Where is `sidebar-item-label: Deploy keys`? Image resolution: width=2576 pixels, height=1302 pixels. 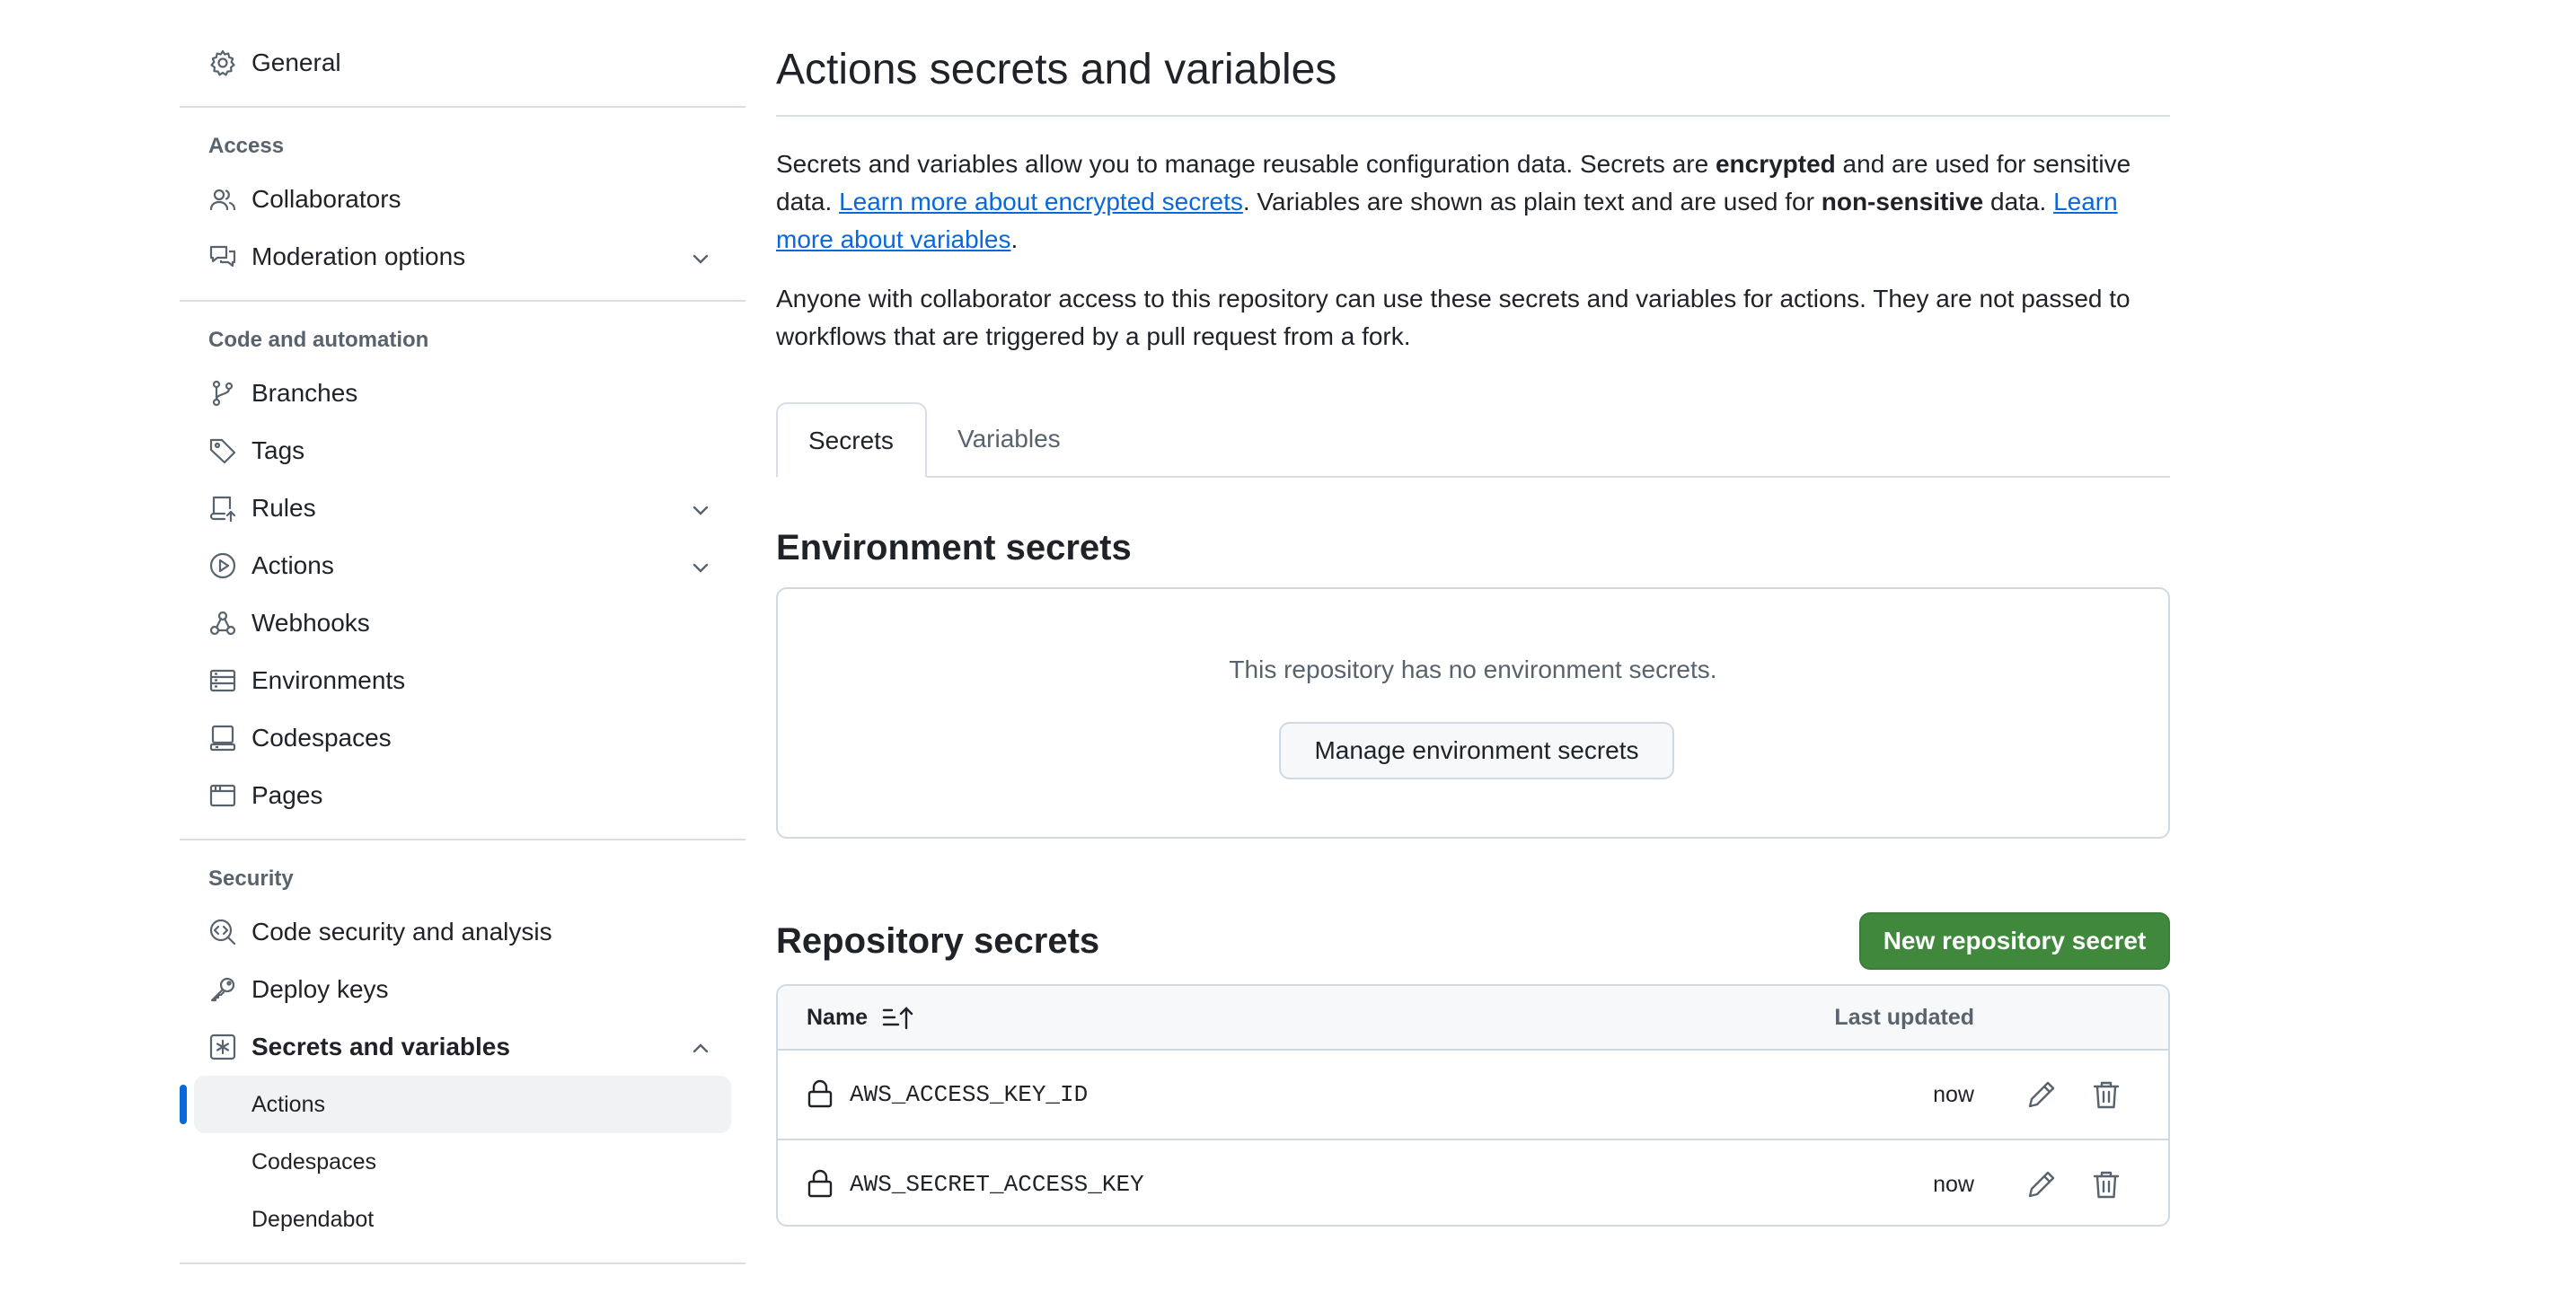
sidebar-item-label: Deploy keys is located at coordinates (320, 989).